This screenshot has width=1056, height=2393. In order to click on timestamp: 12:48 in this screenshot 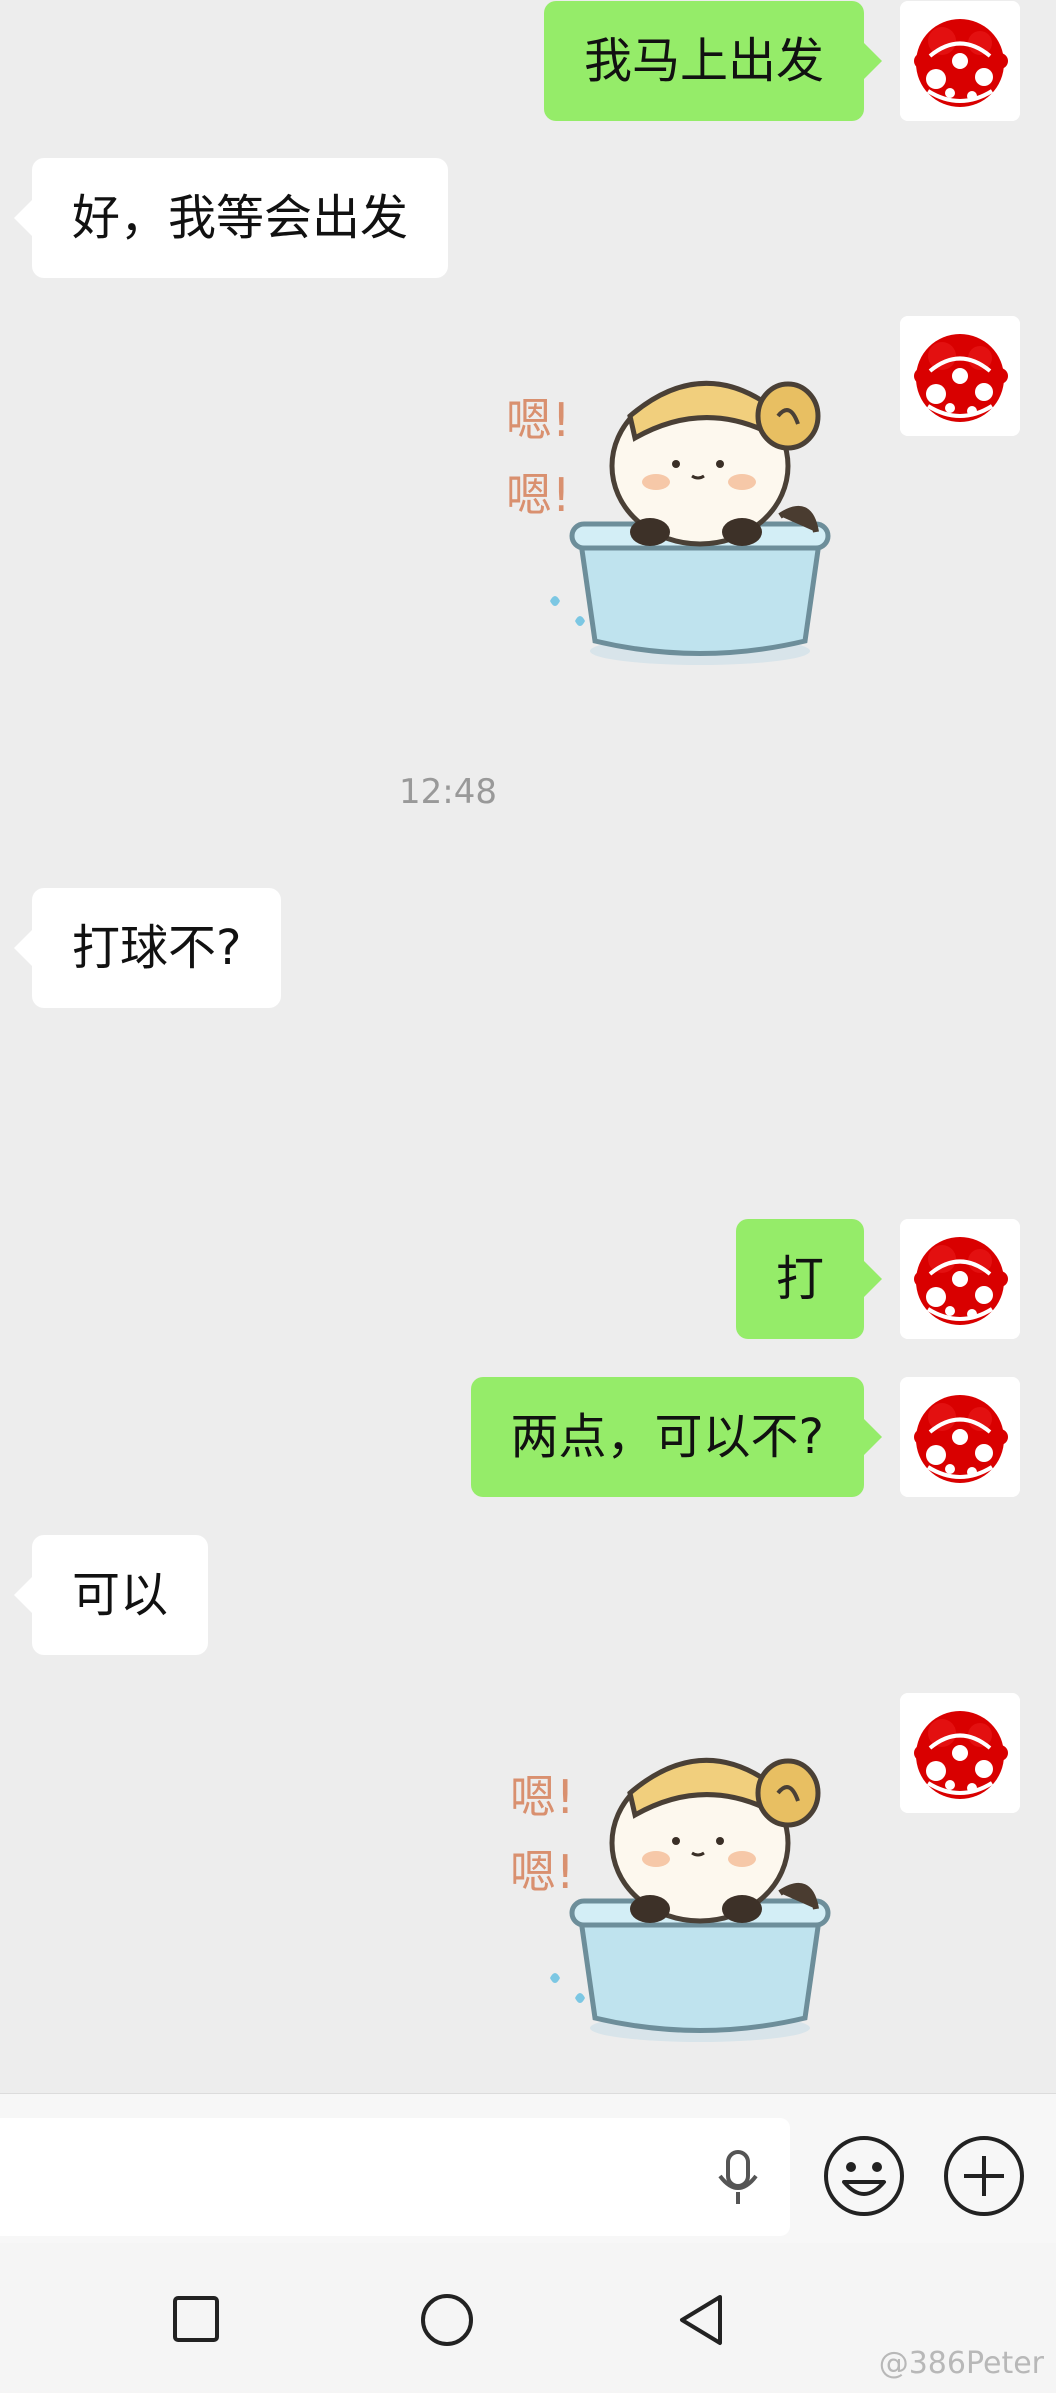, I will do `click(448, 792)`.